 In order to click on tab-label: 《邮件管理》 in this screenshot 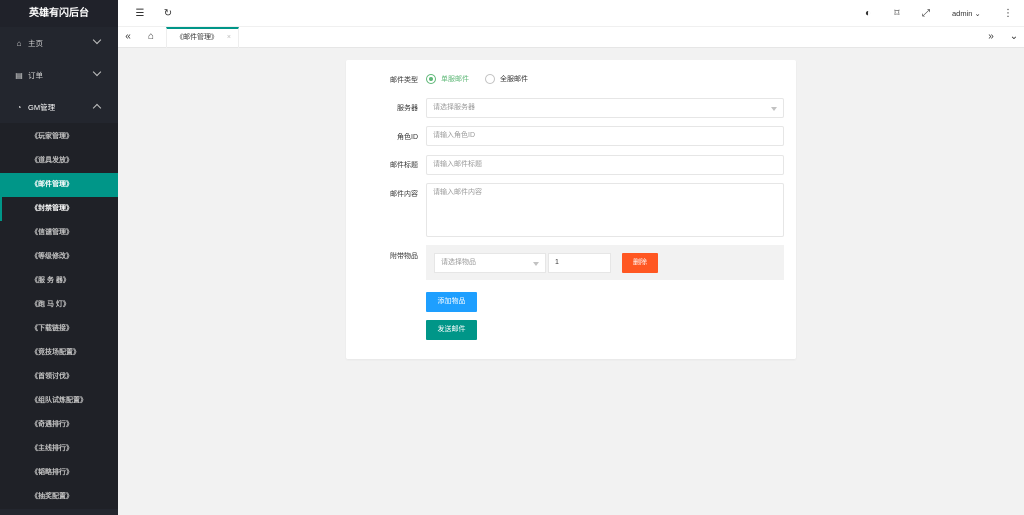, I will do `click(197, 37)`.